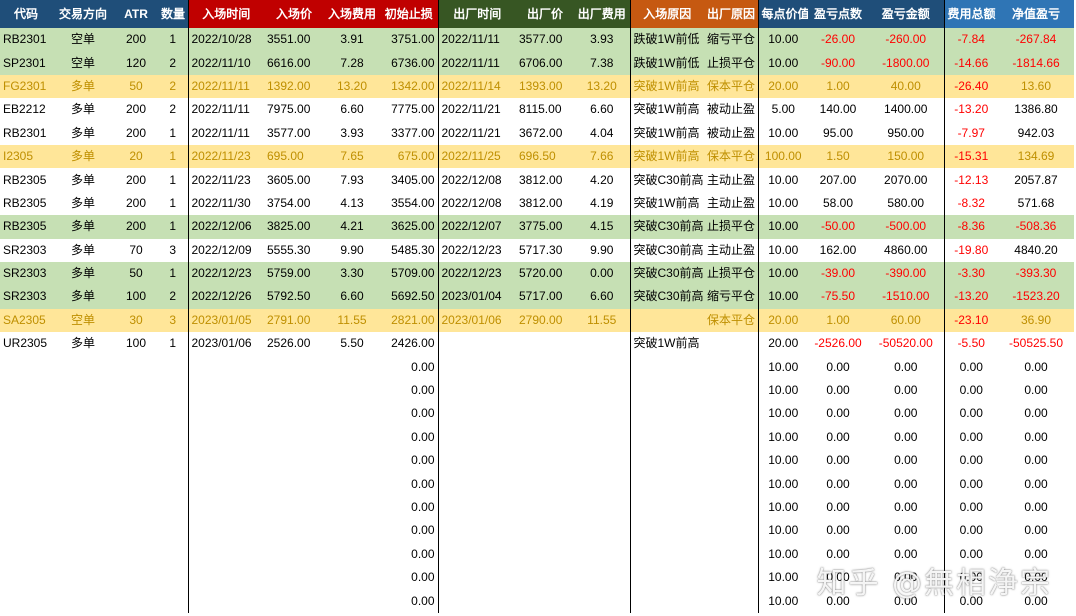 The width and height of the screenshot is (1076, 616). Describe the element at coordinates (666, 180) in the screenshot. I see `cell-entry-reason: 突破C30前高` at that location.